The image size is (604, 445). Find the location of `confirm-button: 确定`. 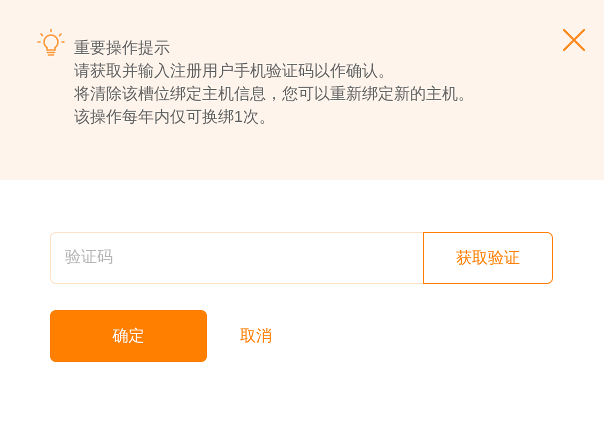

confirm-button: 确定 is located at coordinates (128, 336).